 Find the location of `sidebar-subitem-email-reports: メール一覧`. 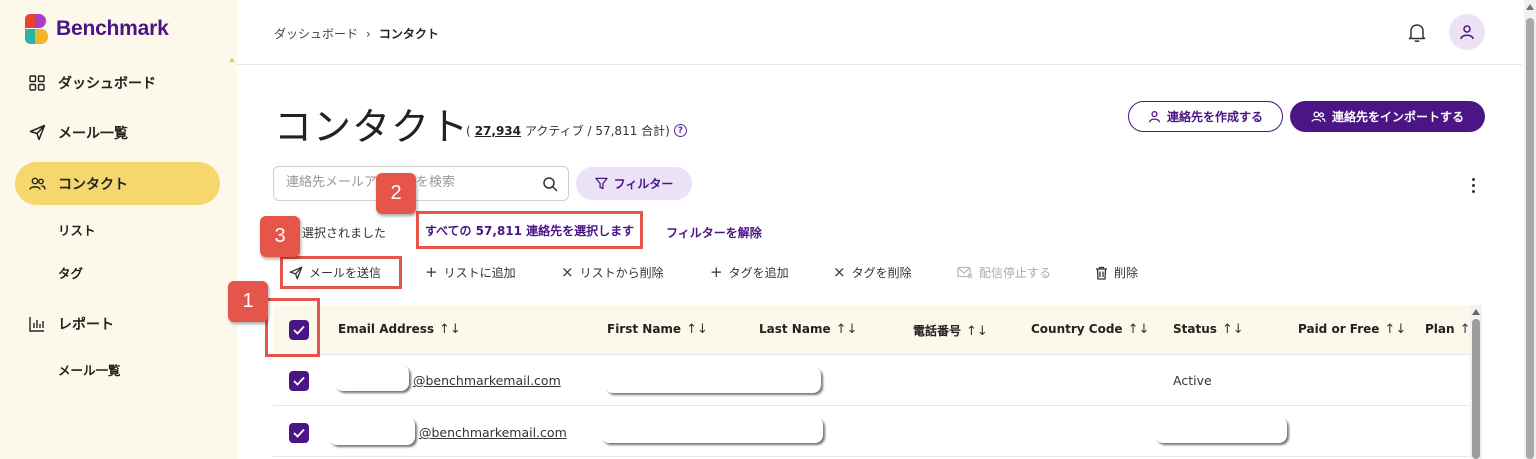

sidebar-subitem-email-reports: メール一覧 is located at coordinates (89, 369).